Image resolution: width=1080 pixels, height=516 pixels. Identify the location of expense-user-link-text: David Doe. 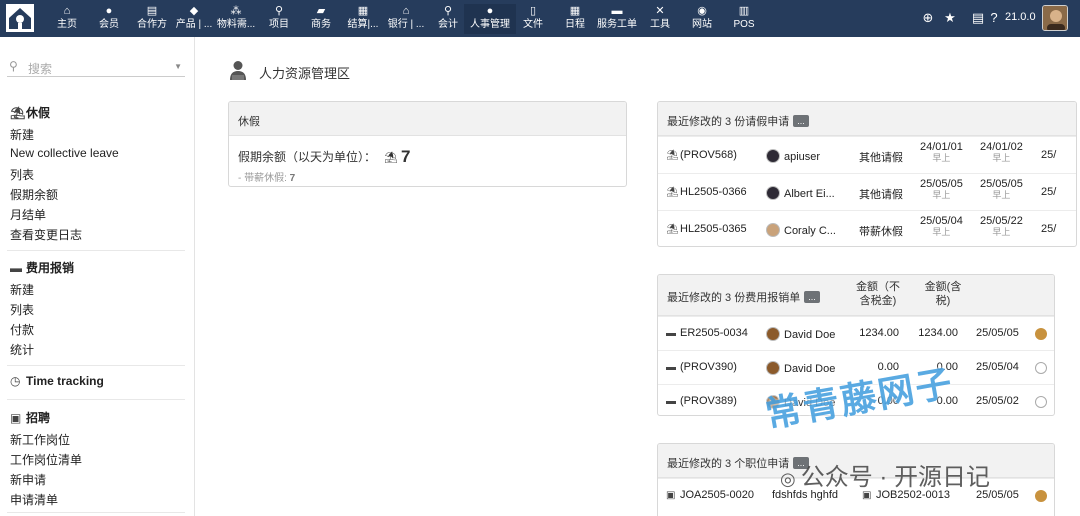
(810, 369).